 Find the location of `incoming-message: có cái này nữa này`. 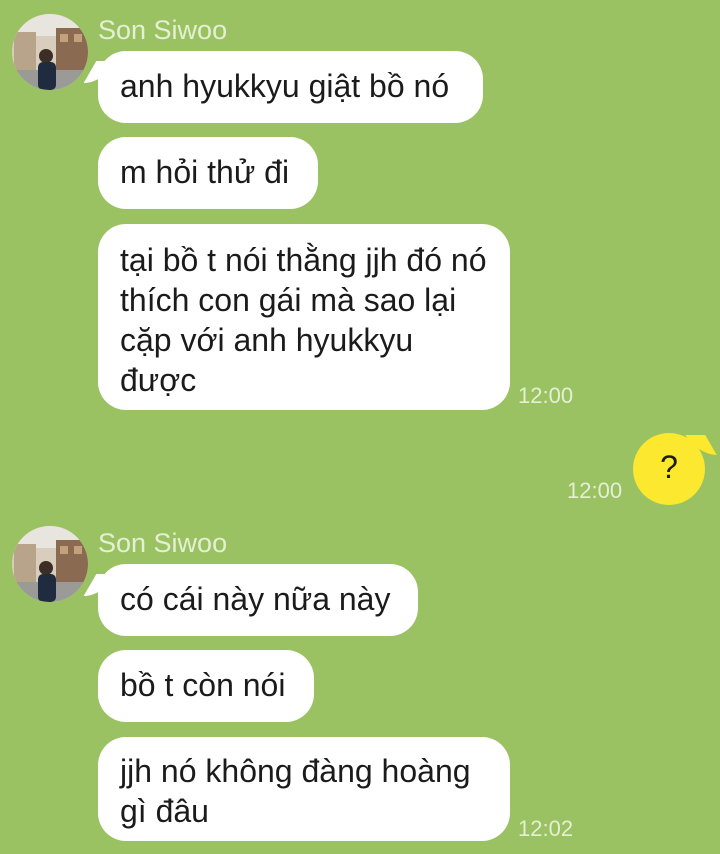

incoming-message: có cái này nữa này is located at coordinates (258, 600).